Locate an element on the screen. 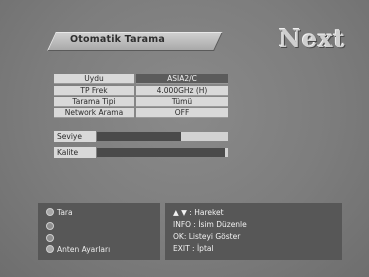  setting-label-scan-type: Tarama Tipi is located at coordinates (94, 102).